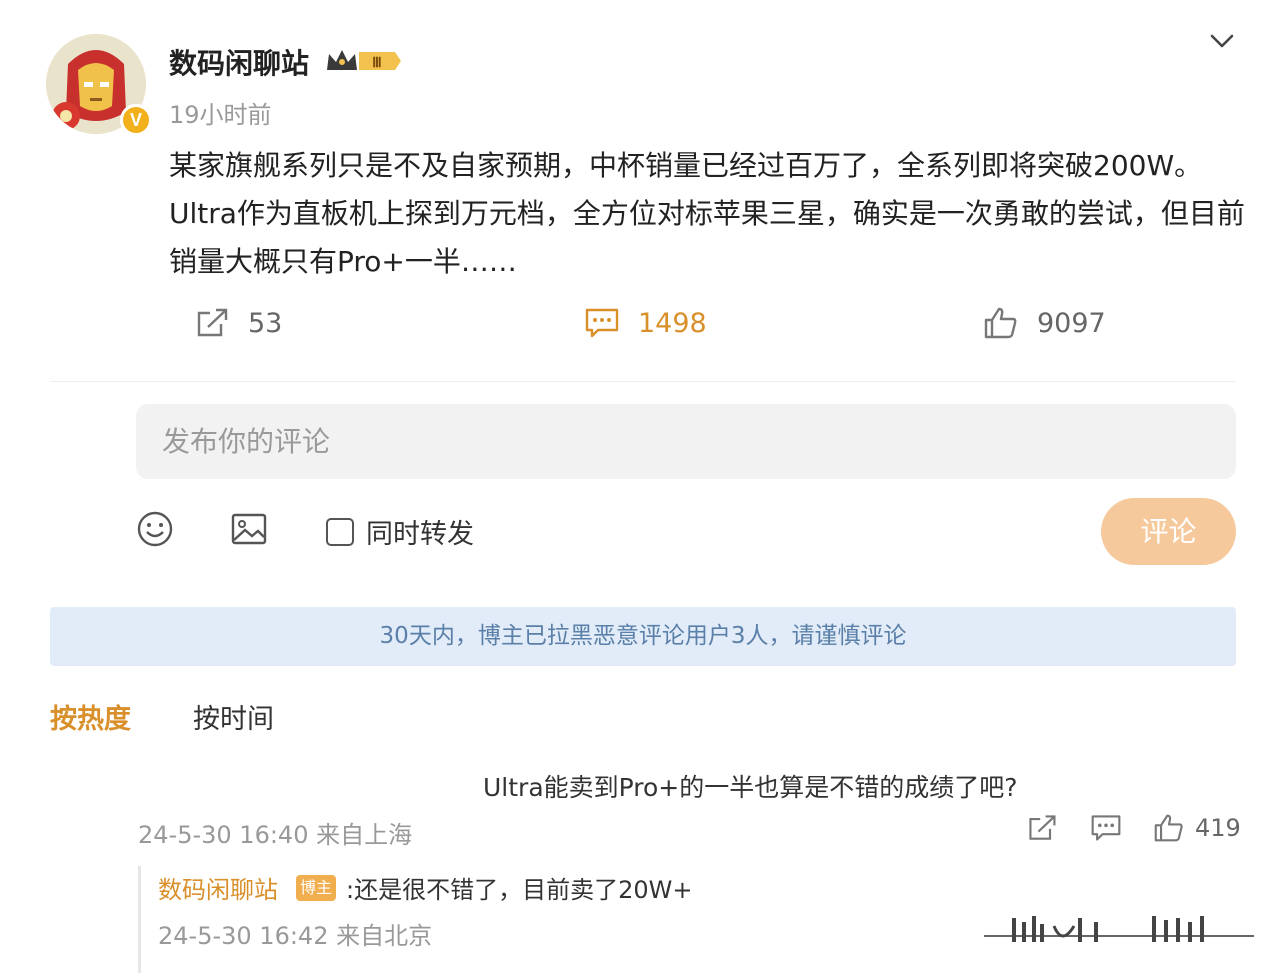 The image size is (1280, 973). Describe the element at coordinates (212, 322) in the screenshot. I see `repost-icon` at that location.